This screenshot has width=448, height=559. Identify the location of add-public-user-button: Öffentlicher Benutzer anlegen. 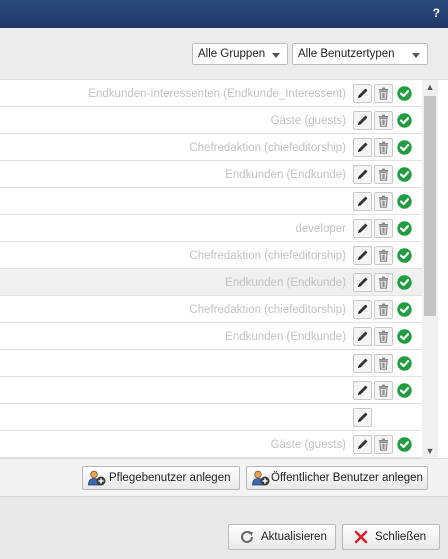
(337, 478).